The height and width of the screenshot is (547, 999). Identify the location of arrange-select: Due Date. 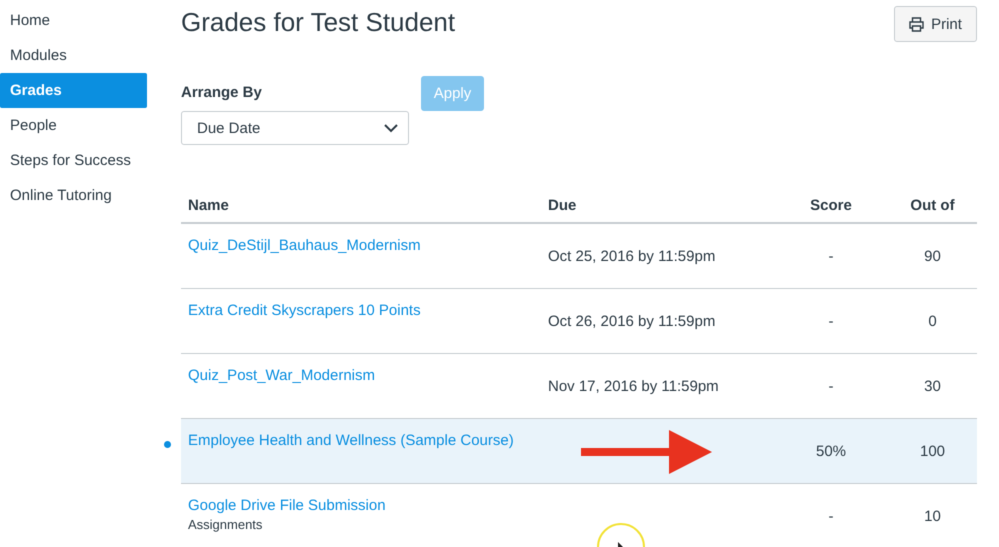
(295, 128).